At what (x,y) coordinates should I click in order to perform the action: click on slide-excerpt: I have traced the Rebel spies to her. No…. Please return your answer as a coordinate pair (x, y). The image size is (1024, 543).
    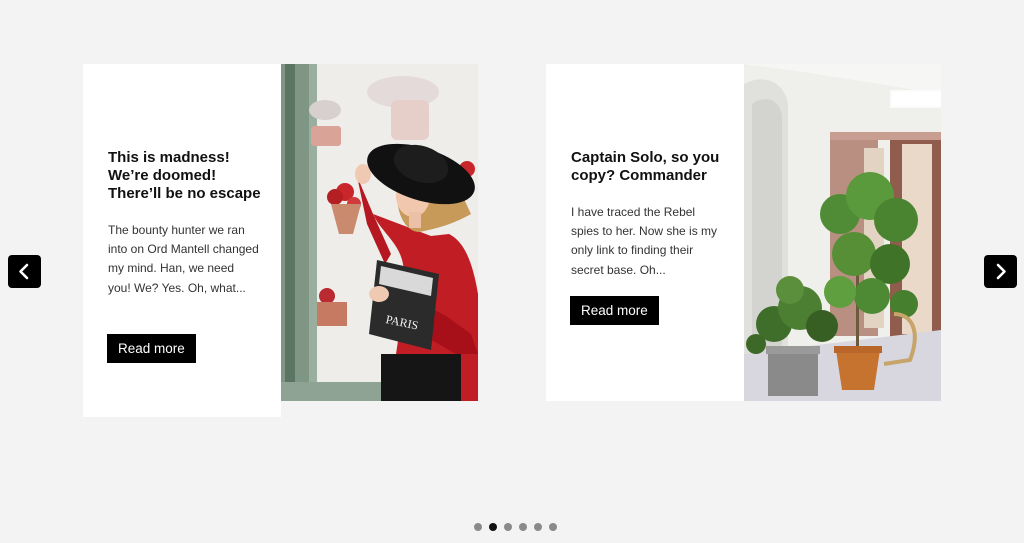
    Looking at the image, I should click on (644, 241).